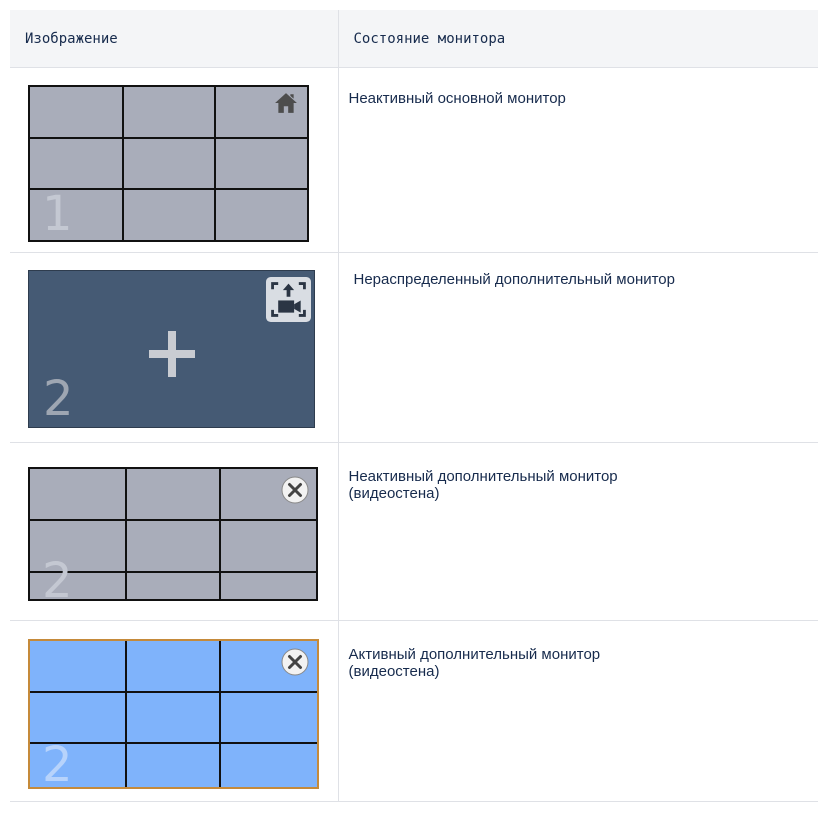  I want to click on table-header-row: Изображение Состояние монитора, so click(414, 39).